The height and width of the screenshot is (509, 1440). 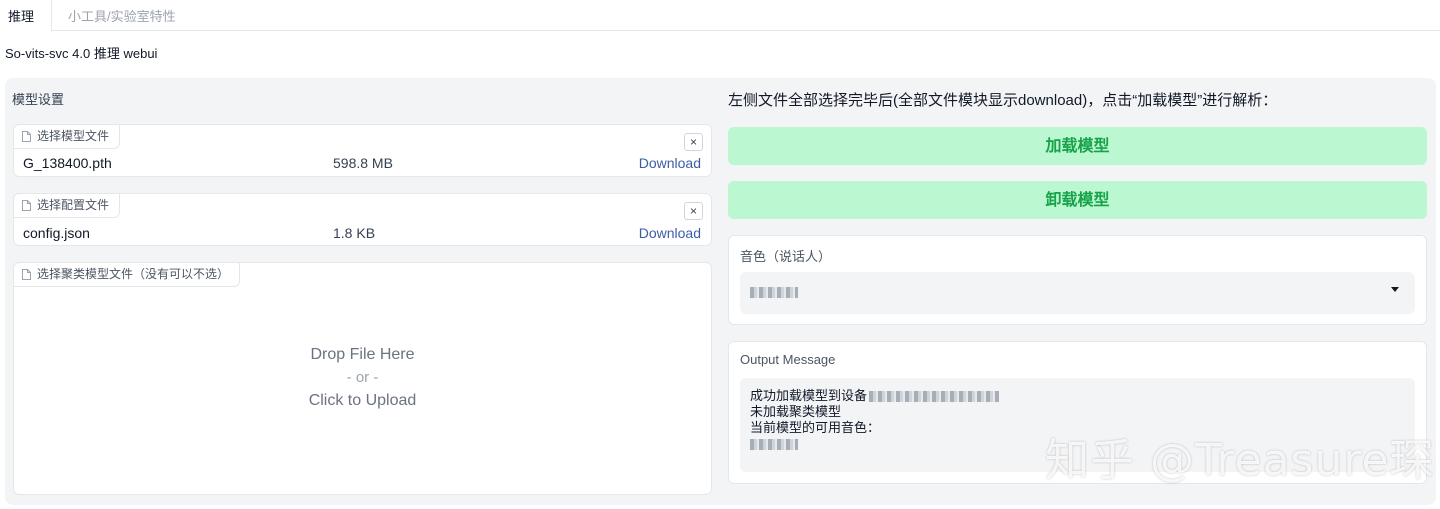 What do you see at coordinates (670, 233) in the screenshot?
I see `config-file-download-link: Download` at bounding box center [670, 233].